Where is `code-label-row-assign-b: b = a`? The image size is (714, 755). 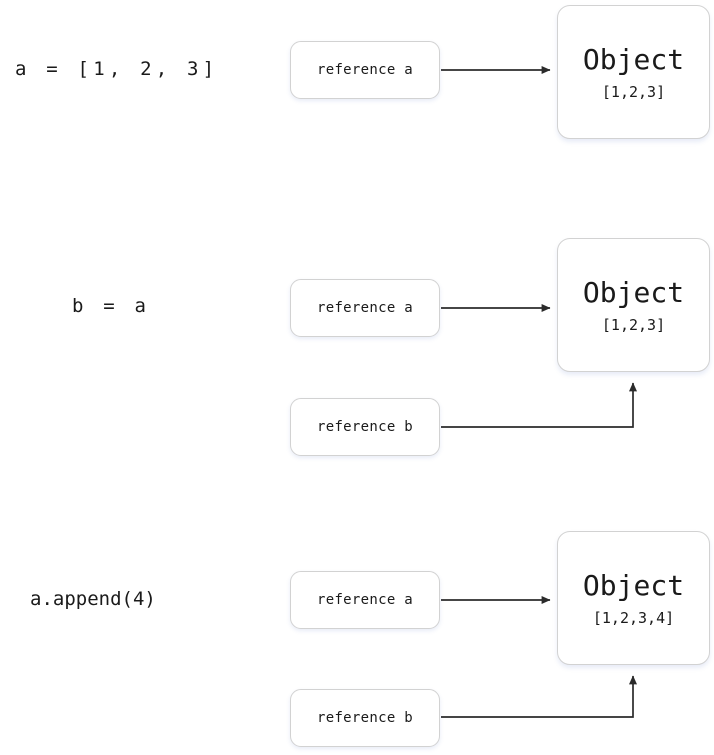
code-label-row-assign-b: b = a is located at coordinates (111, 306).